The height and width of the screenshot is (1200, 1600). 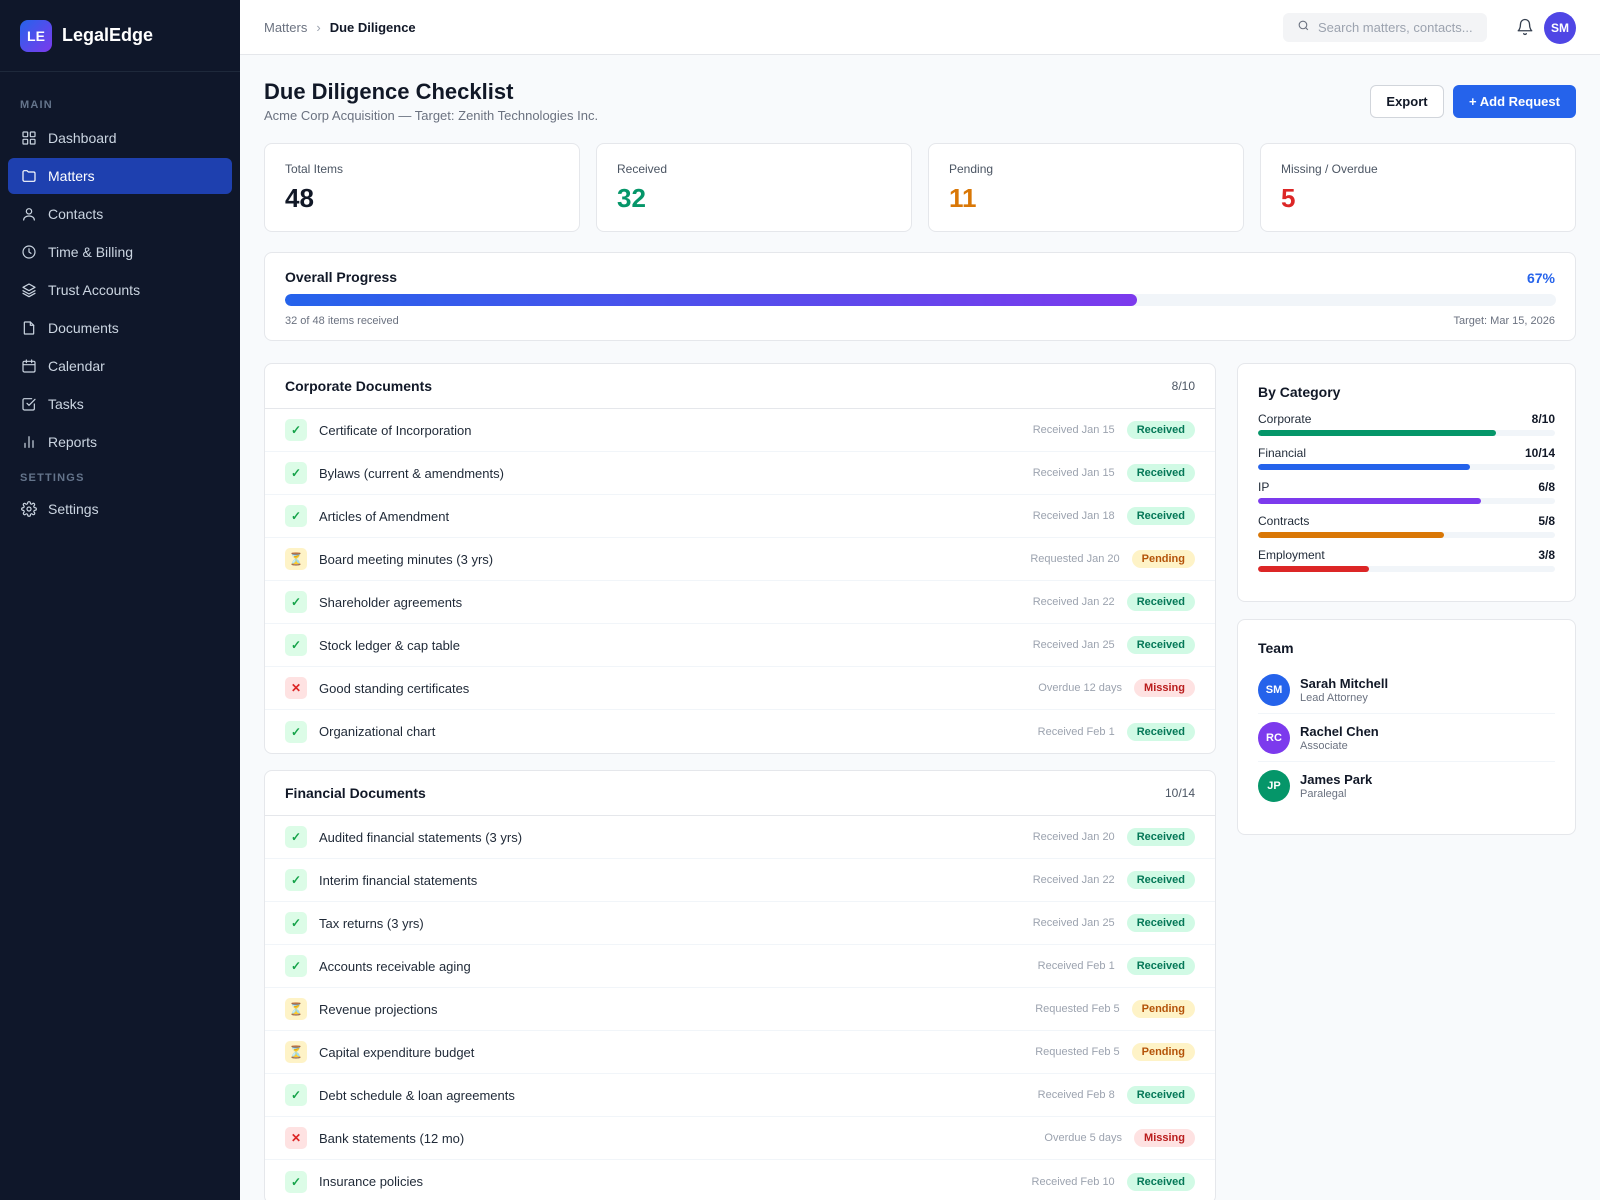 I want to click on item-name: Bank statements (12 mo), so click(x=392, y=1138).